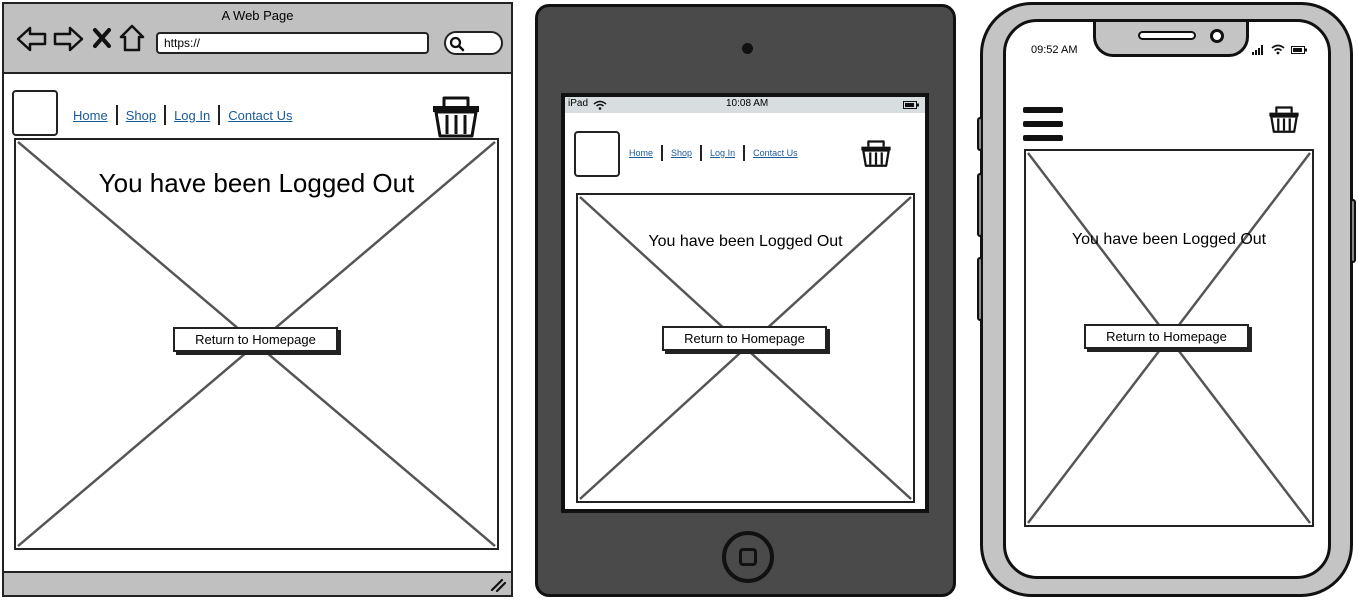 The image size is (1358, 600). I want to click on phone-notch, so click(1171, 39).